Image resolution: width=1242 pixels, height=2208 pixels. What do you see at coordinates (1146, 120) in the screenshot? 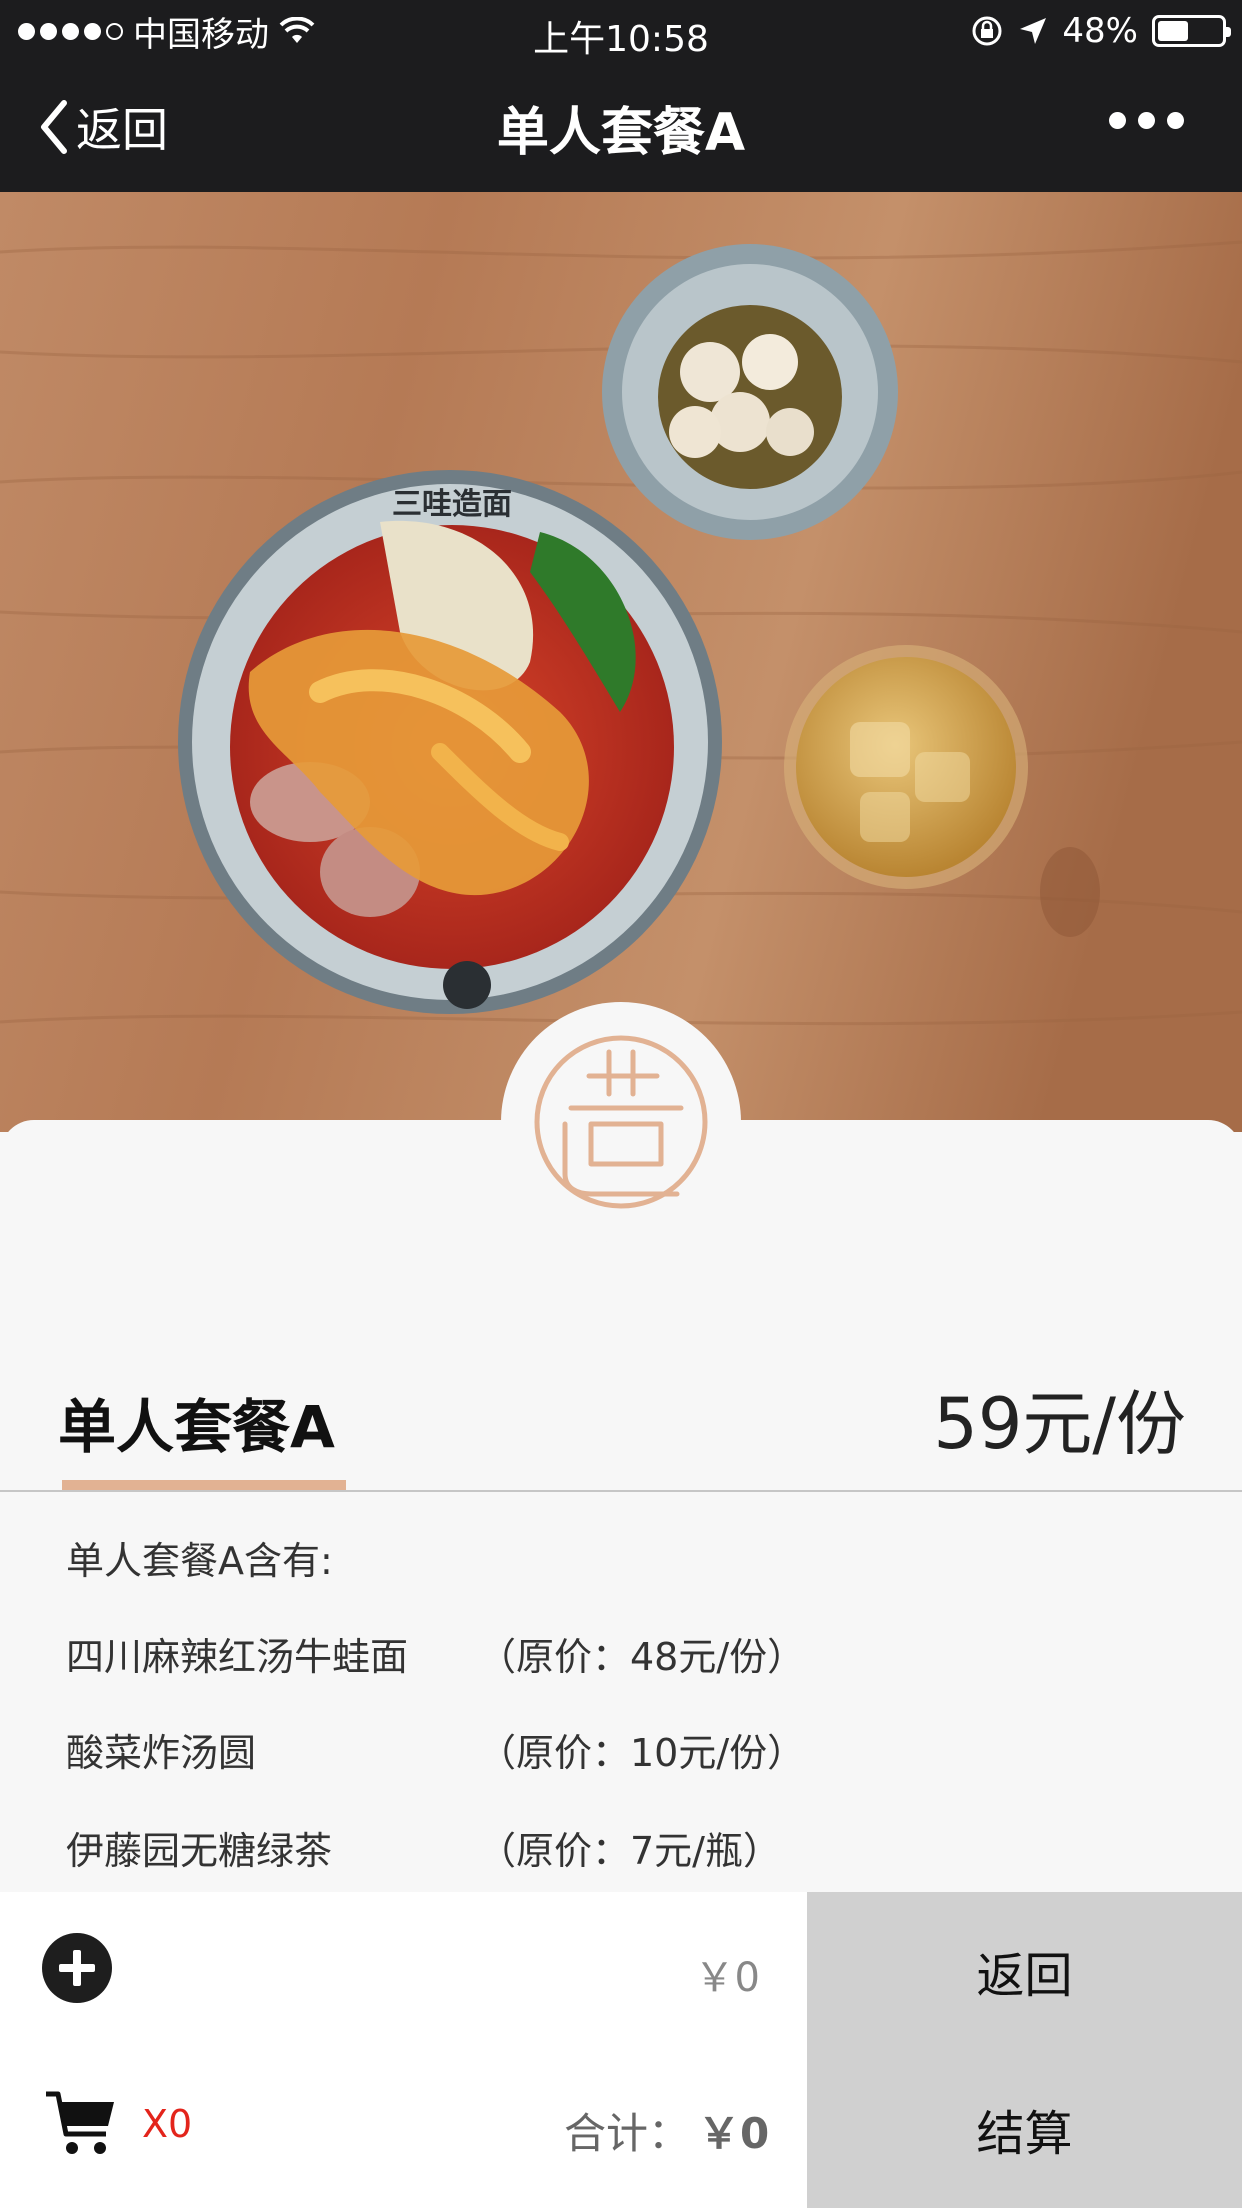
I see `more-dots-icon` at bounding box center [1146, 120].